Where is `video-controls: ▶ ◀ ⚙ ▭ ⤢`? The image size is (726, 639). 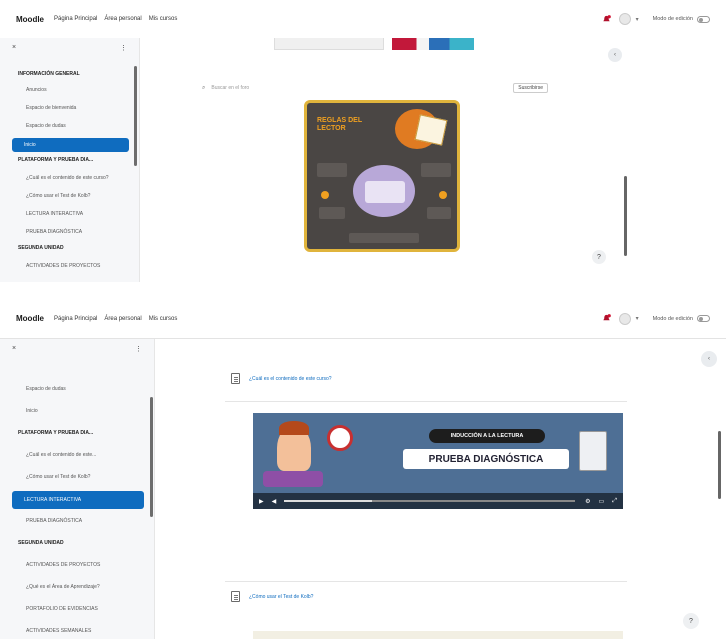 video-controls: ▶ ◀ ⚙ ▭ ⤢ is located at coordinates (438, 501).